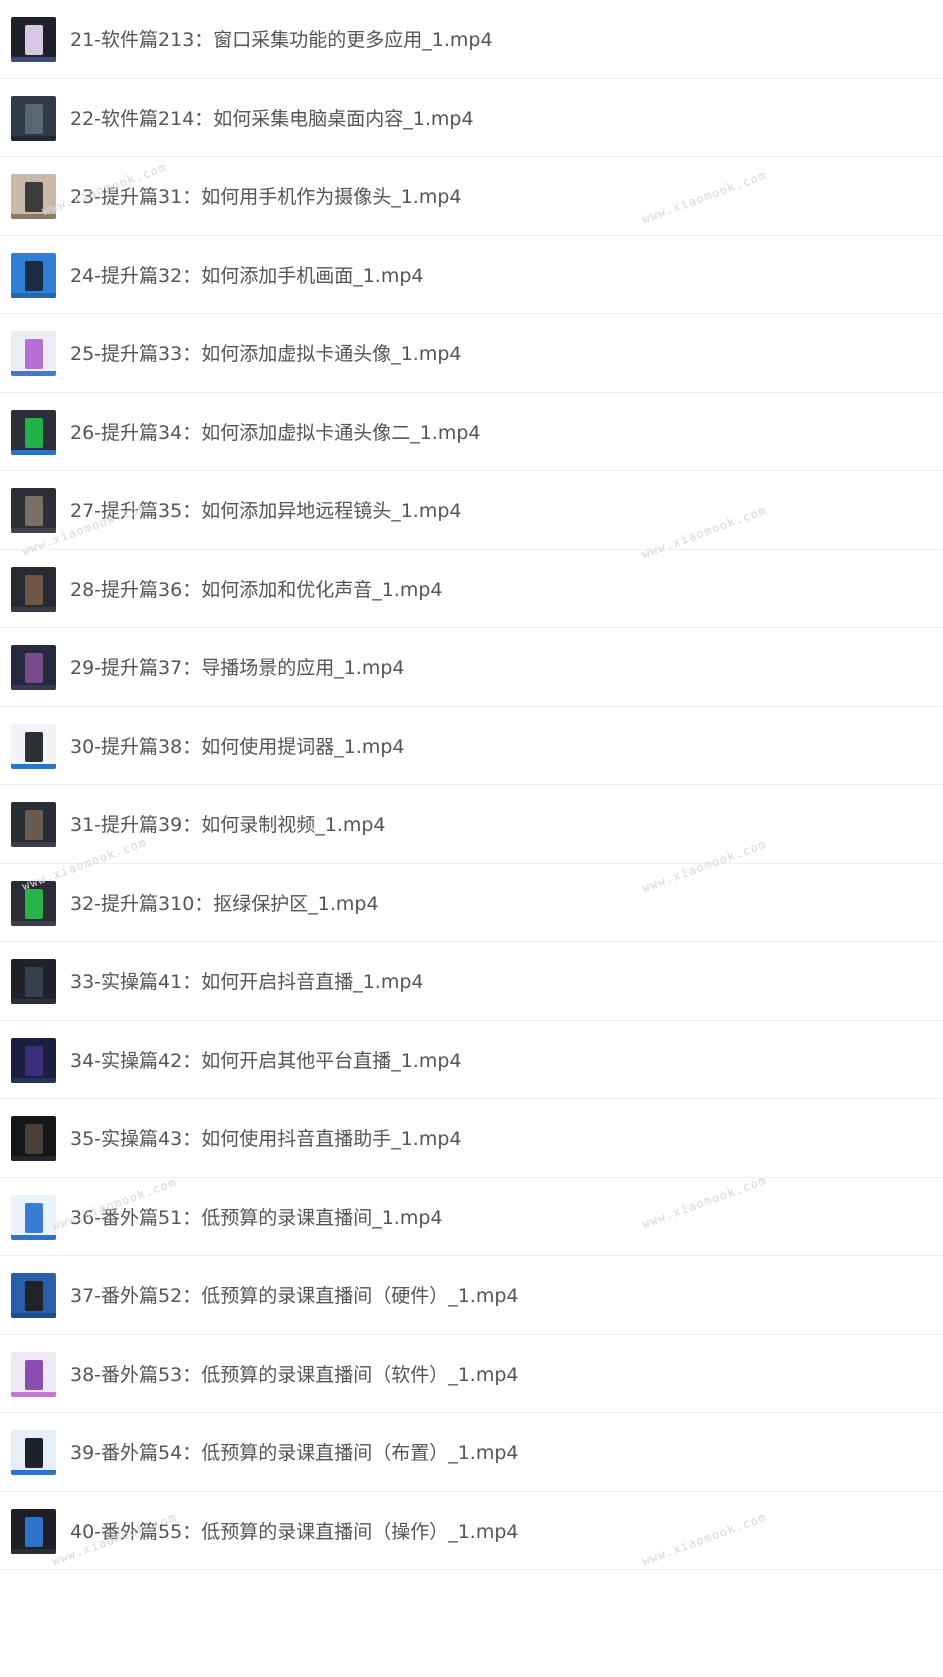 This screenshot has height=1677, width=943. What do you see at coordinates (294, 1453) in the screenshot?
I see `file-name: 39-番外篇54：低预算的录课直播间（布置）_1.mp4` at bounding box center [294, 1453].